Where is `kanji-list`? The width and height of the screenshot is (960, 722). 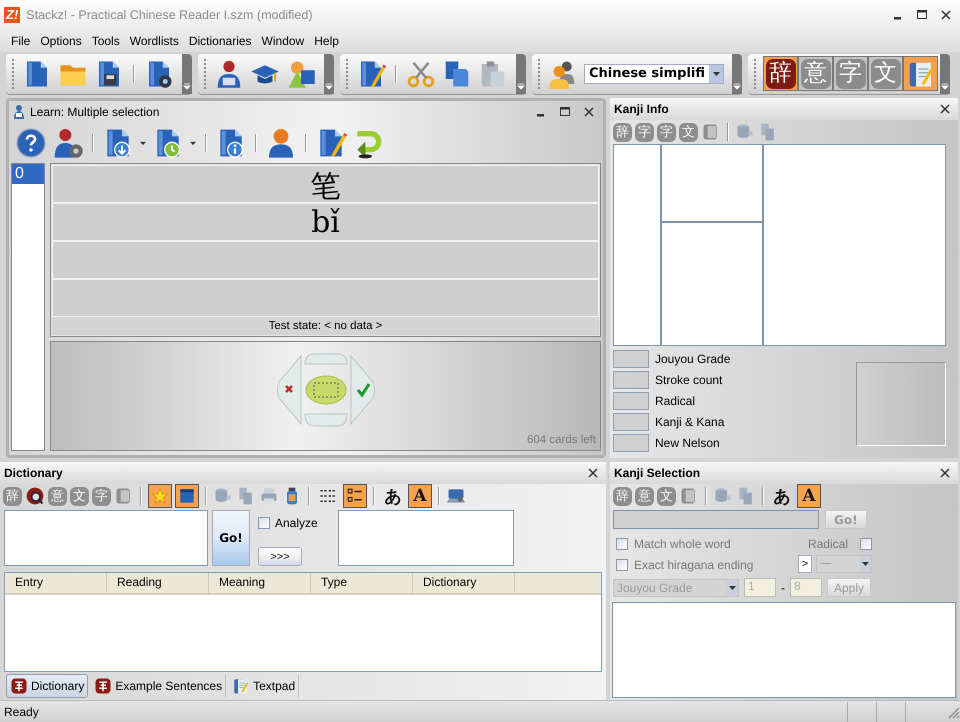
kanji-list is located at coordinates (784, 650).